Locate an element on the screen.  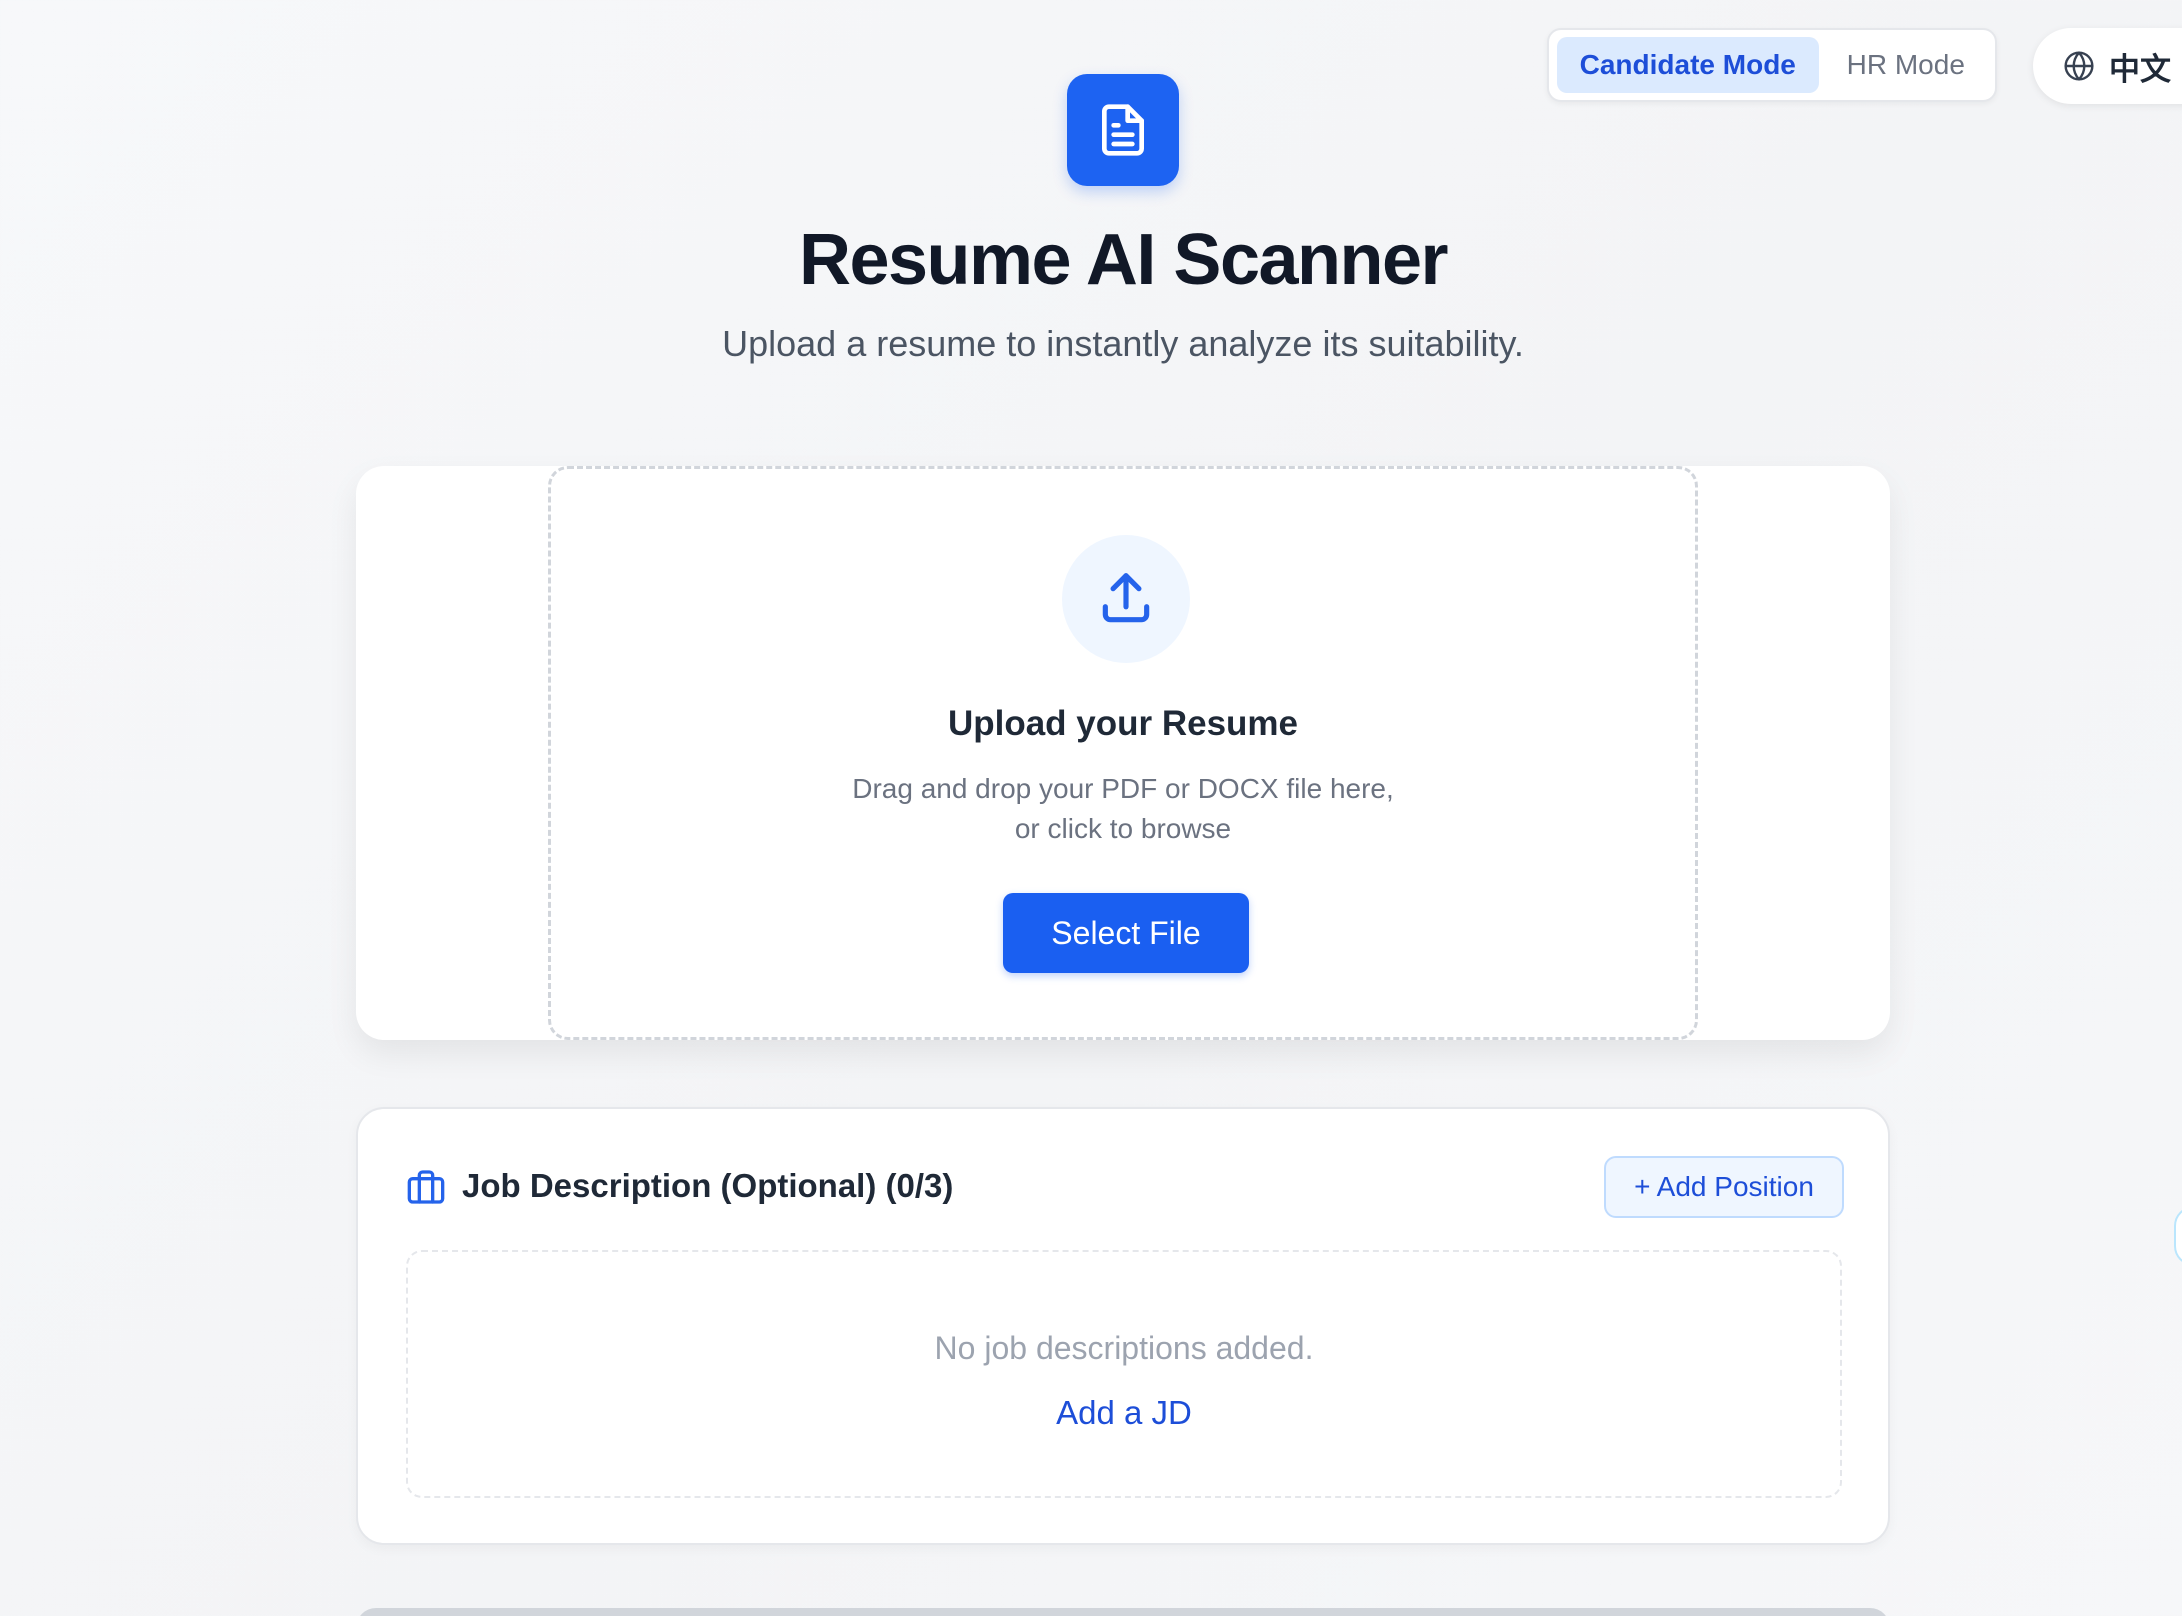
mode-toggle: Candidate Mode HR Mode is located at coordinates (1772, 65).